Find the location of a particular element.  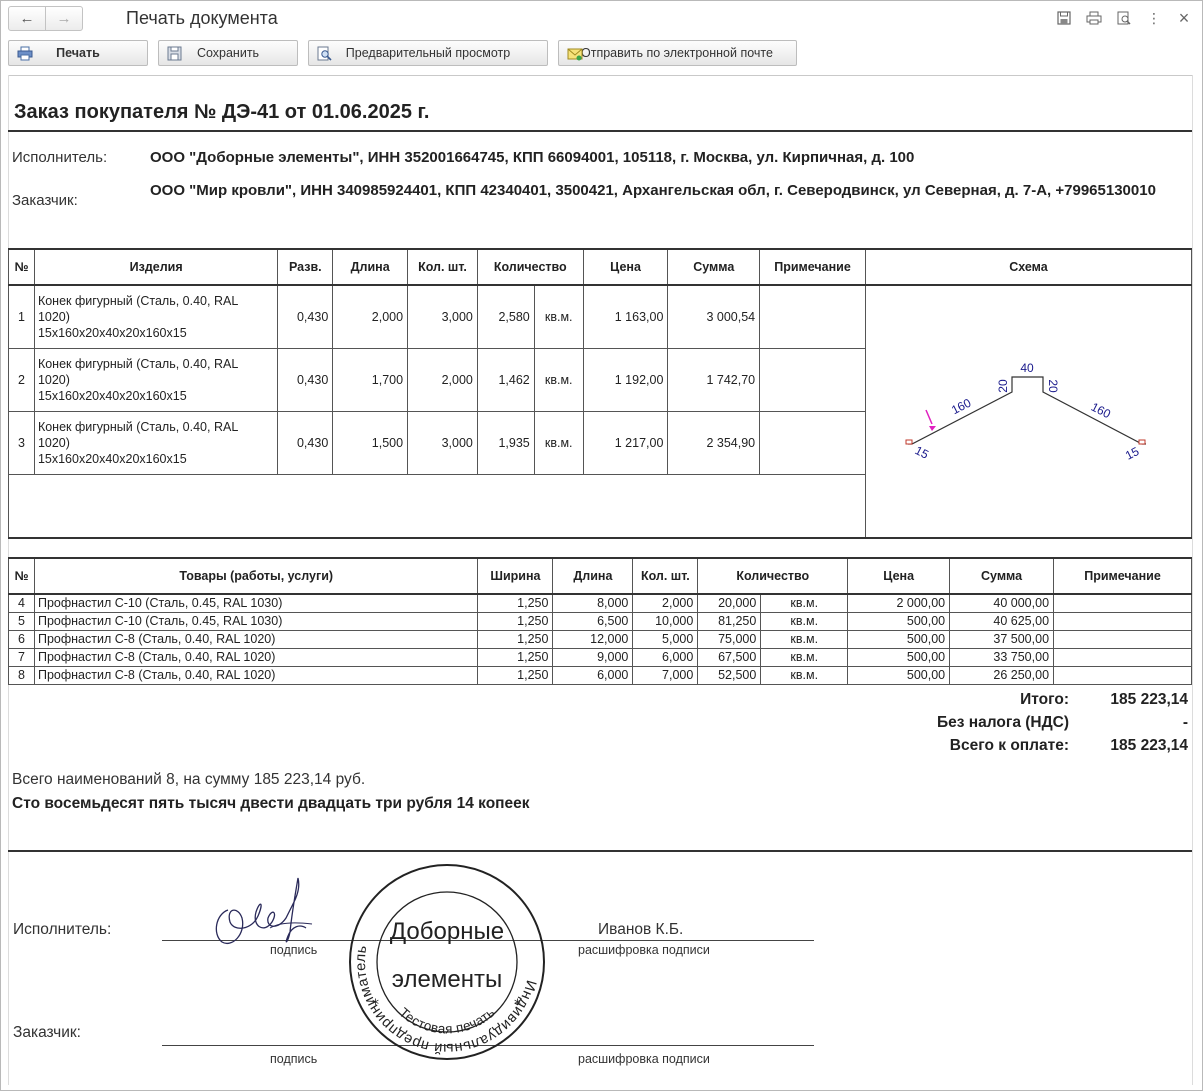

row-sum: 2 354,90 is located at coordinates (714, 443).